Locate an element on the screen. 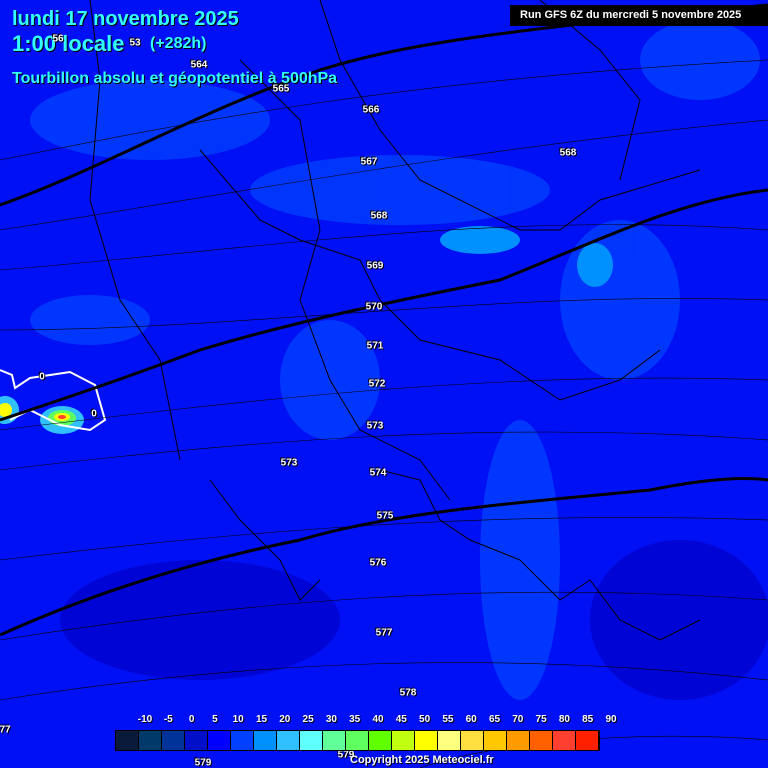 The image size is (768, 768). legend-tick: 40 is located at coordinates (378, 719).